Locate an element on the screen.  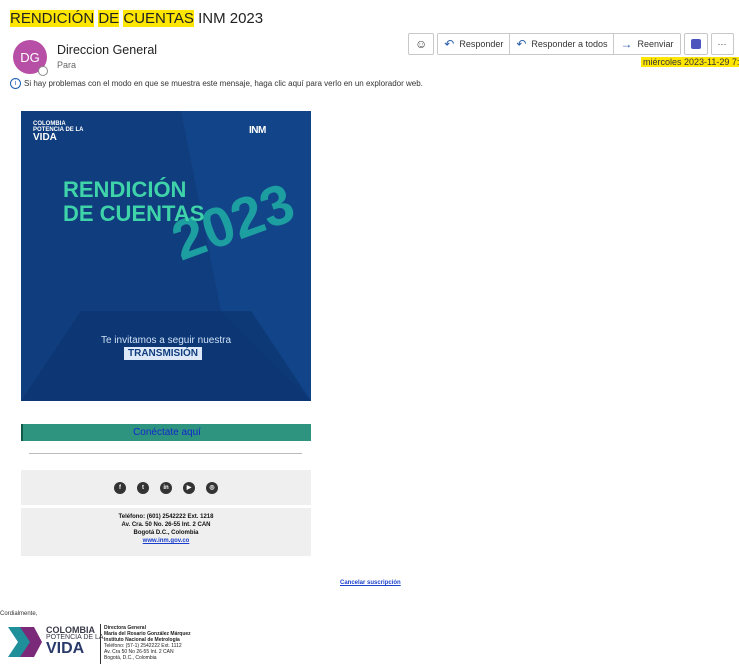
linkedin-icon: in is located at coordinates (166, 487).